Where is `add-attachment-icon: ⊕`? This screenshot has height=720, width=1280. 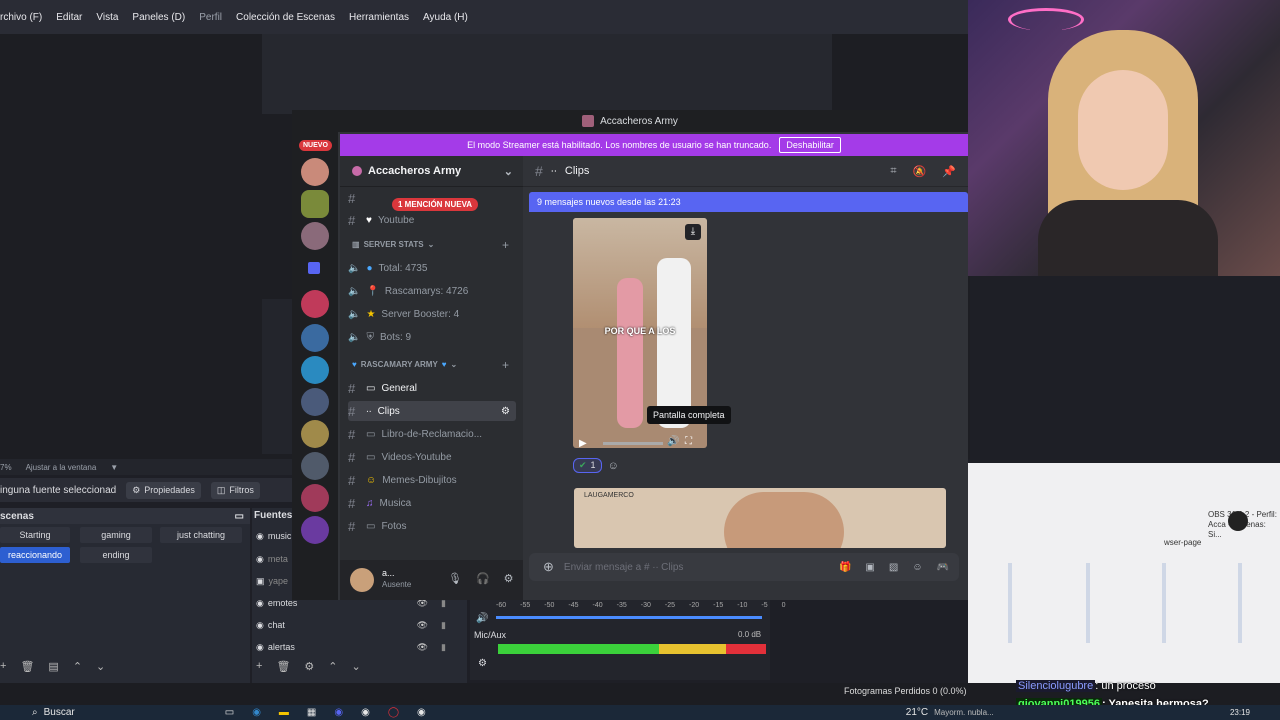 add-attachment-icon: ⊕ is located at coordinates (548, 567).